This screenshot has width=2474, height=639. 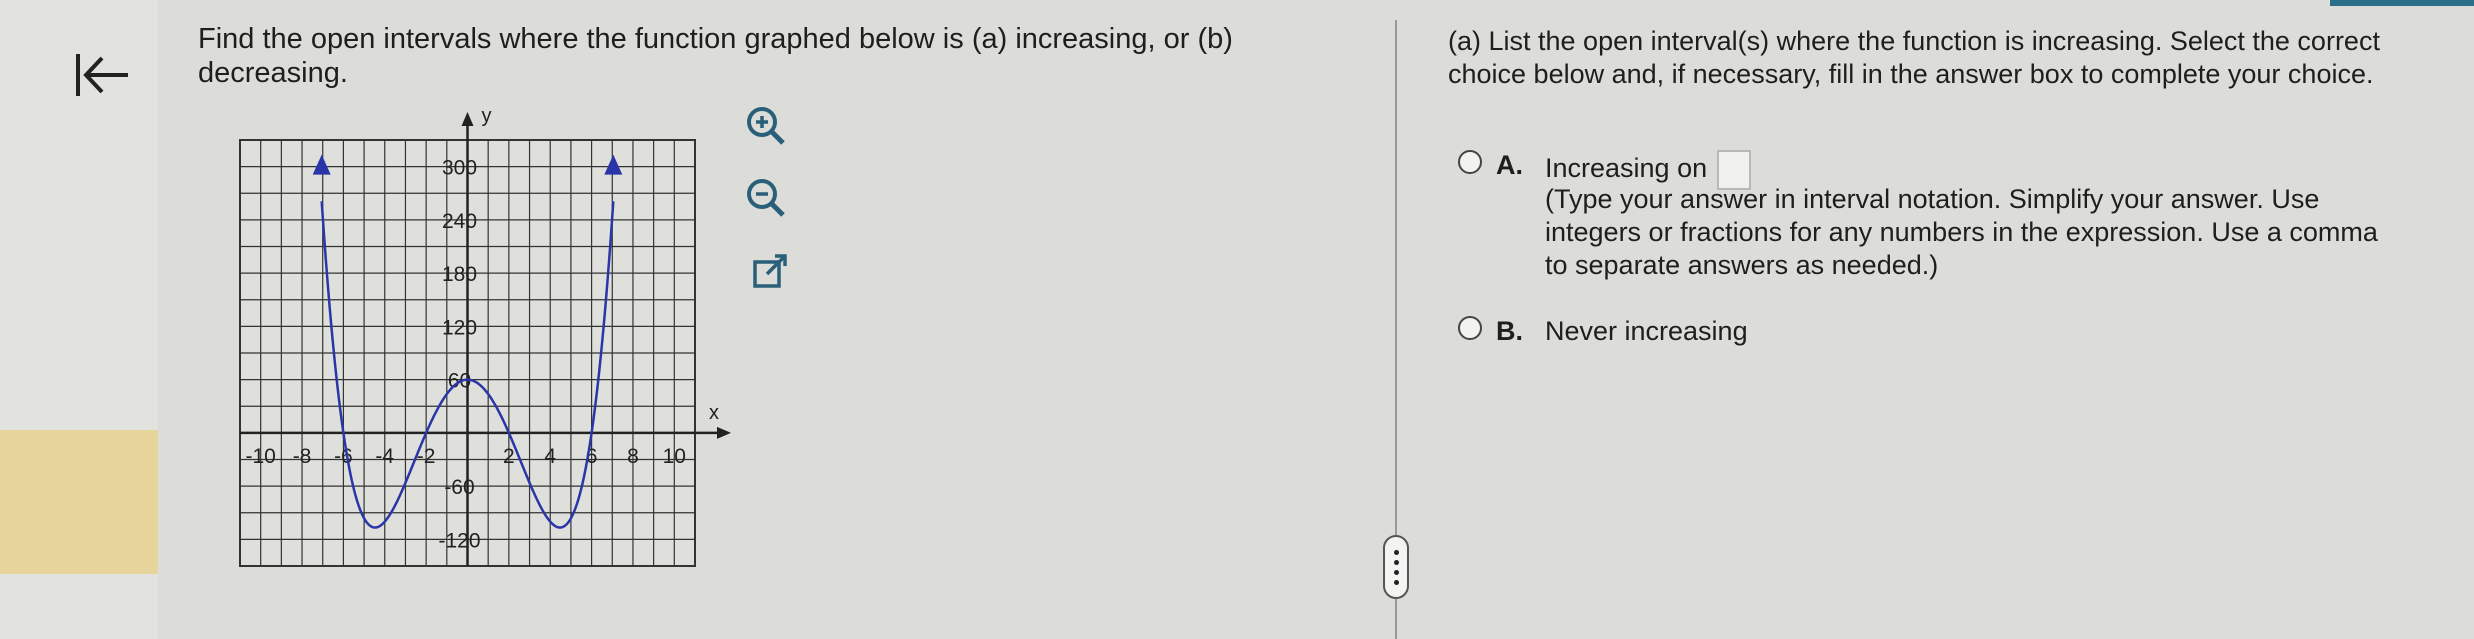 I want to click on y-axis-label: y, so click(x=487, y=116).